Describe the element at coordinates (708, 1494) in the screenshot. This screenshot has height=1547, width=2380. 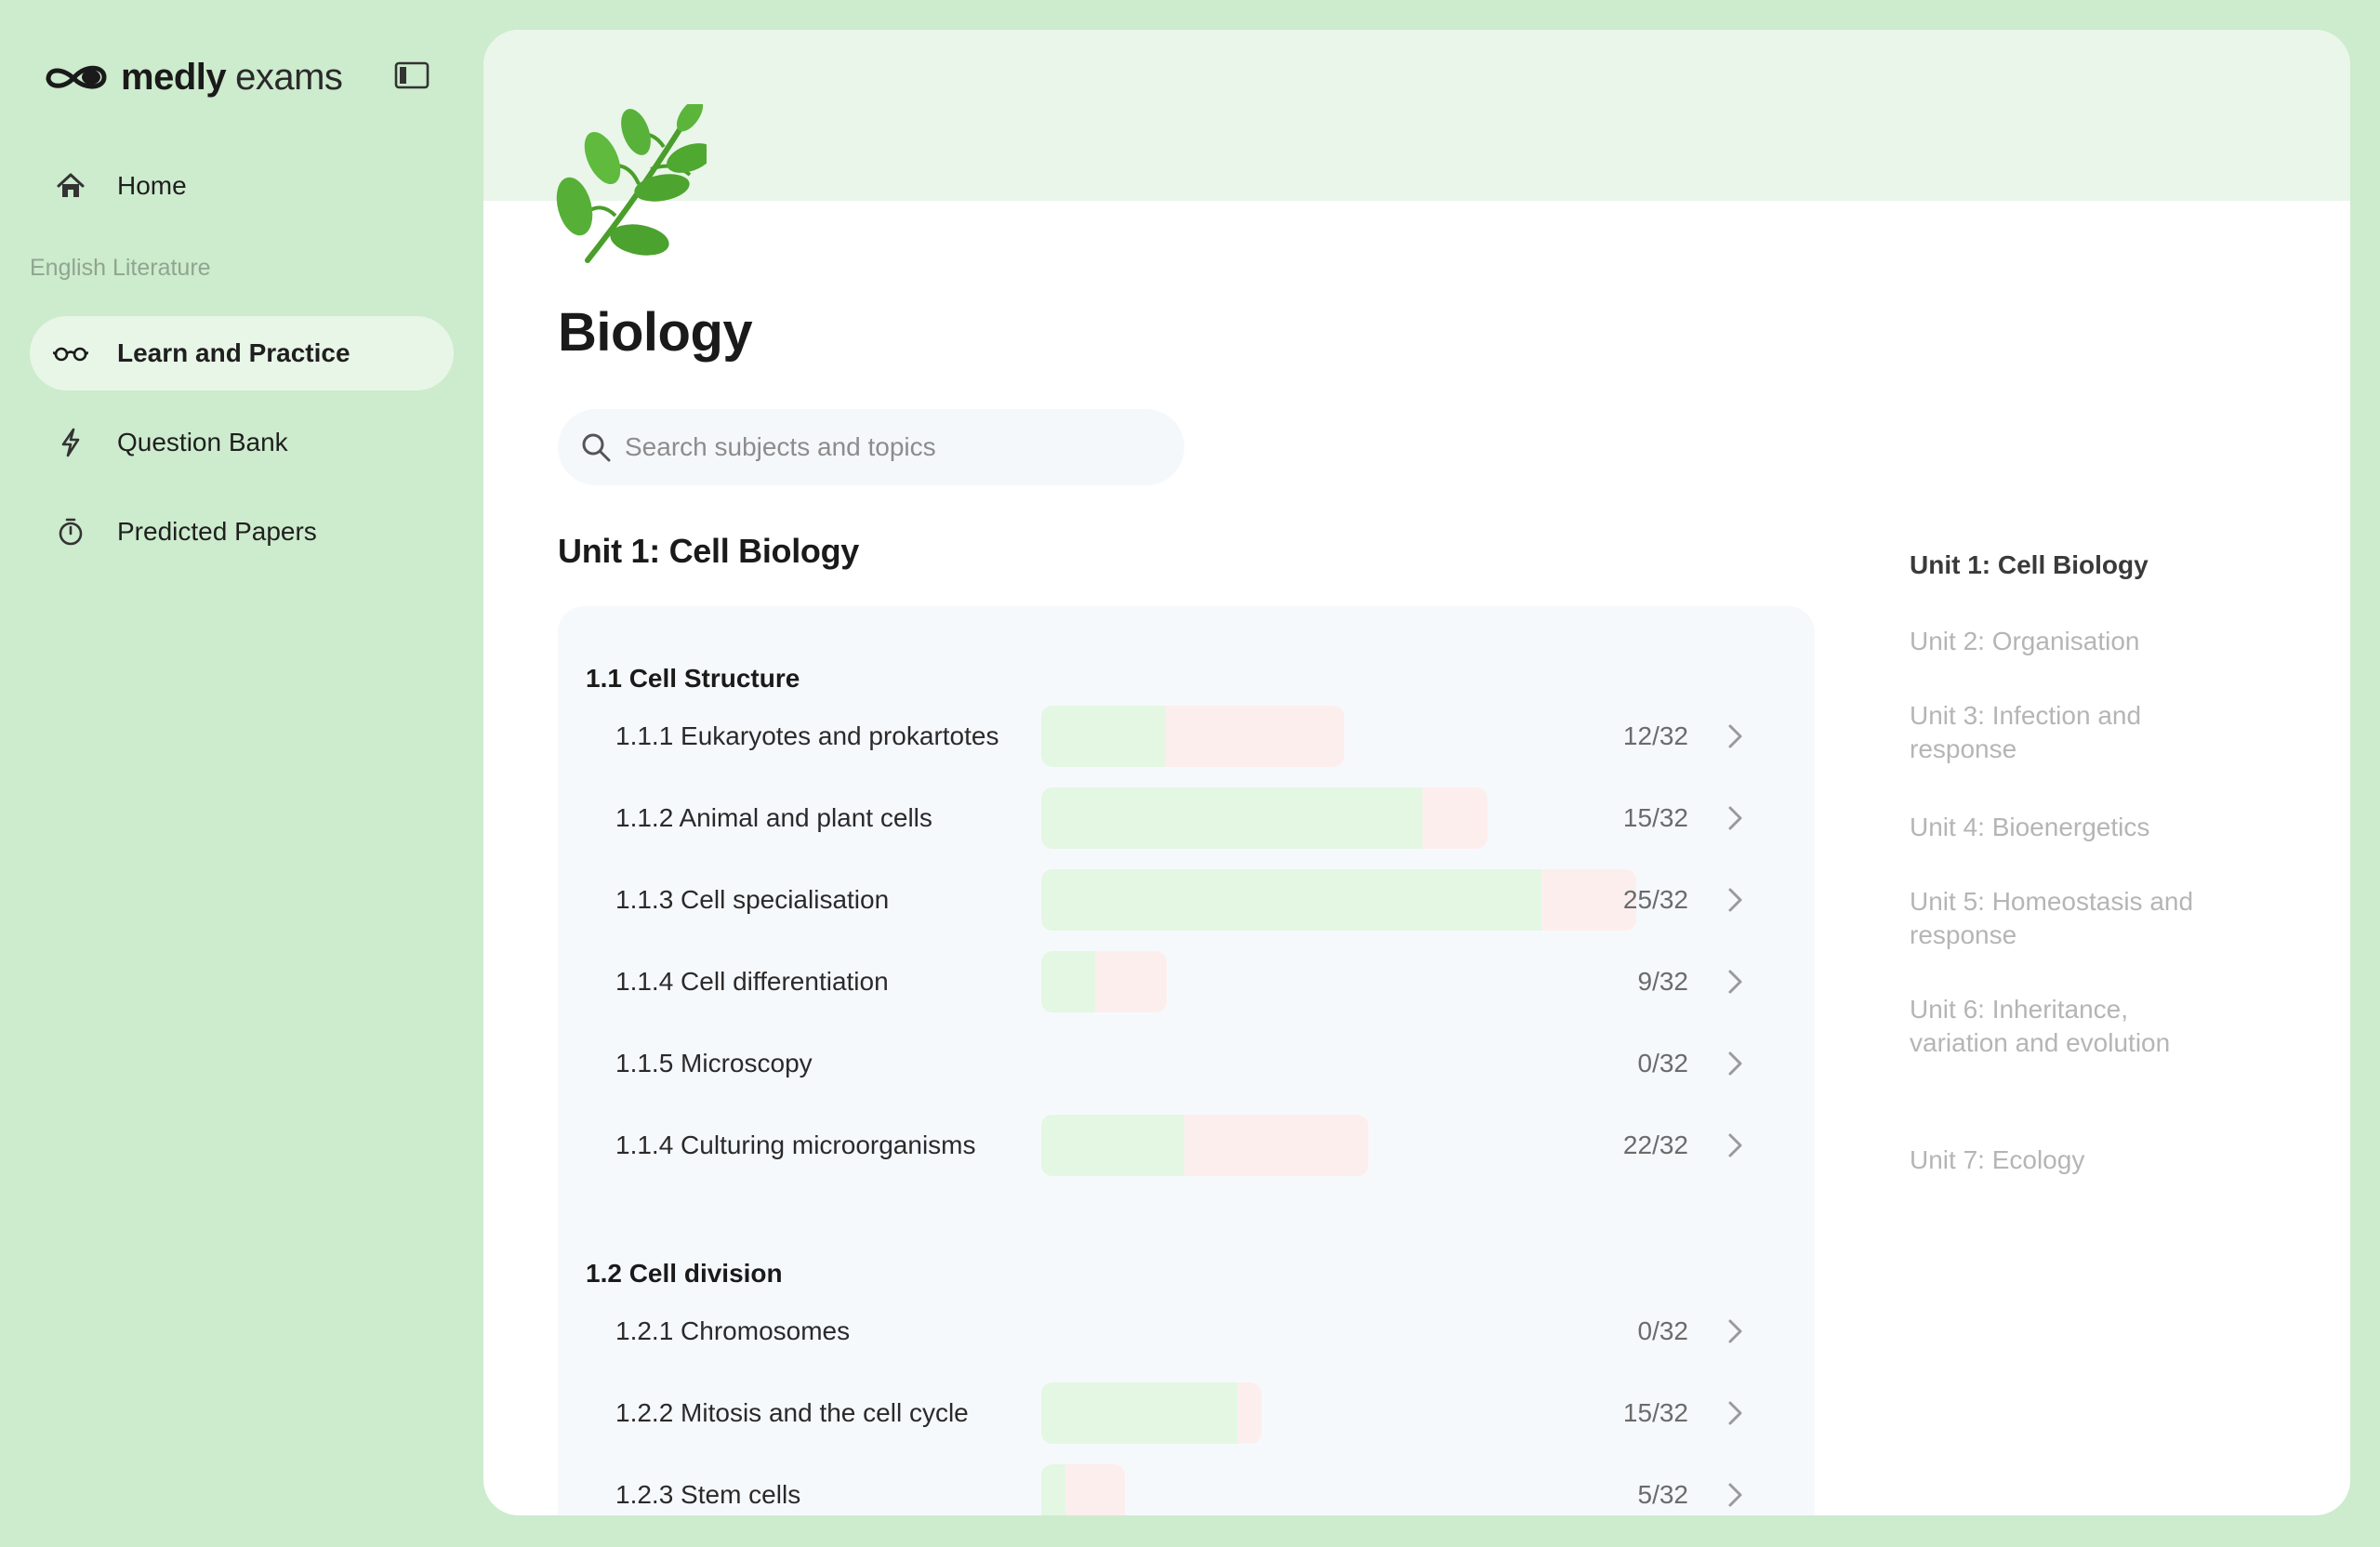
I see `topic-label: 1.2.3 Stem cells` at that location.